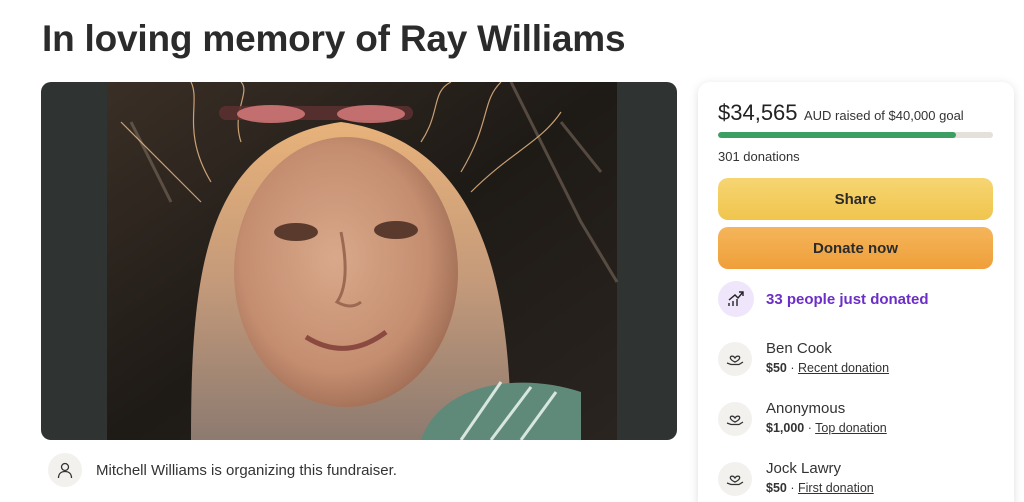  I want to click on raised-summary: $34,565 AUD raised of $40,000 goal, so click(841, 113).